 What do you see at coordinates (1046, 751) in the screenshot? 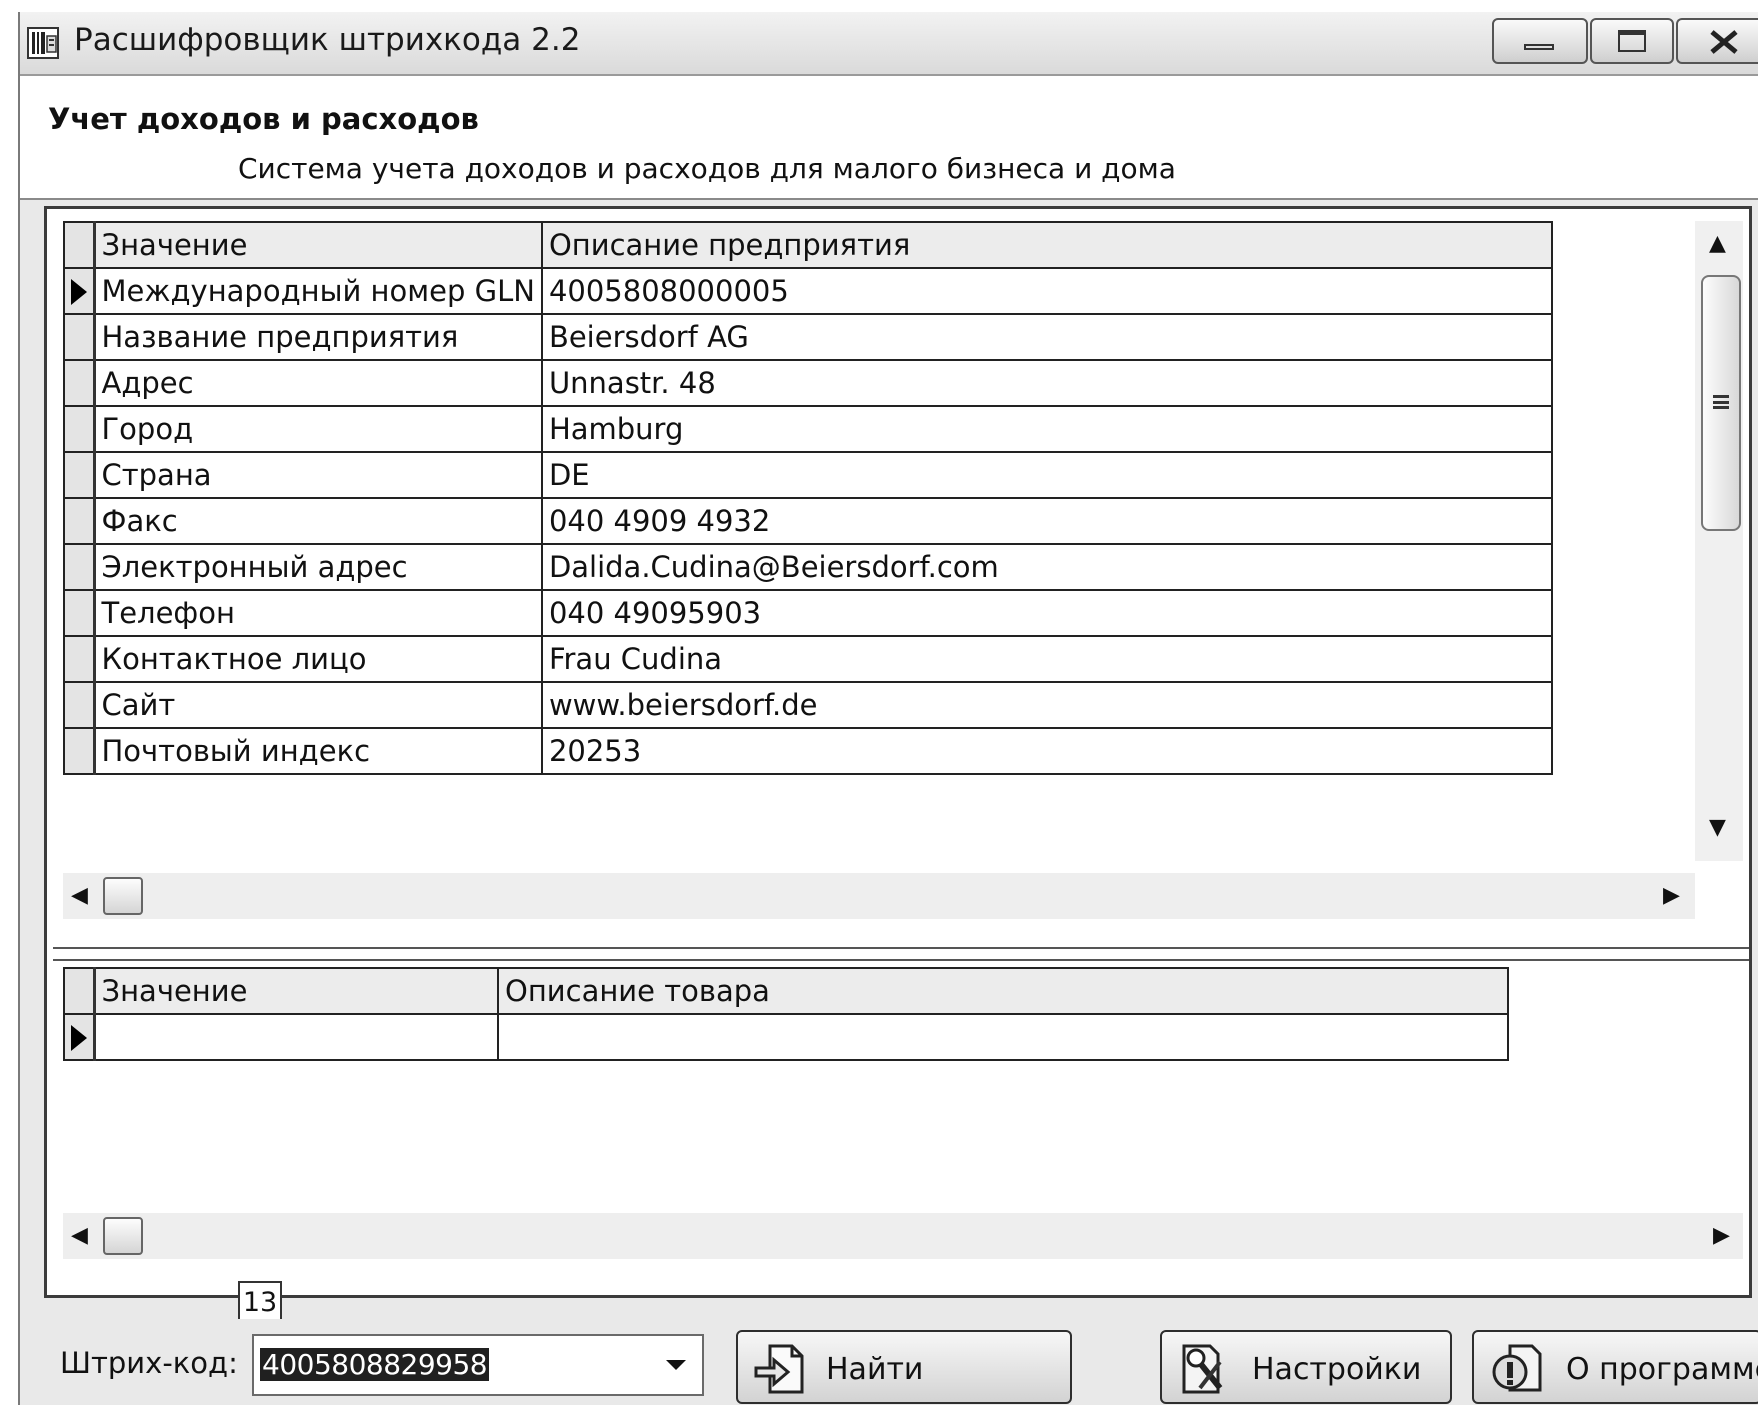
I see `table-cell-value: 20253` at bounding box center [1046, 751].